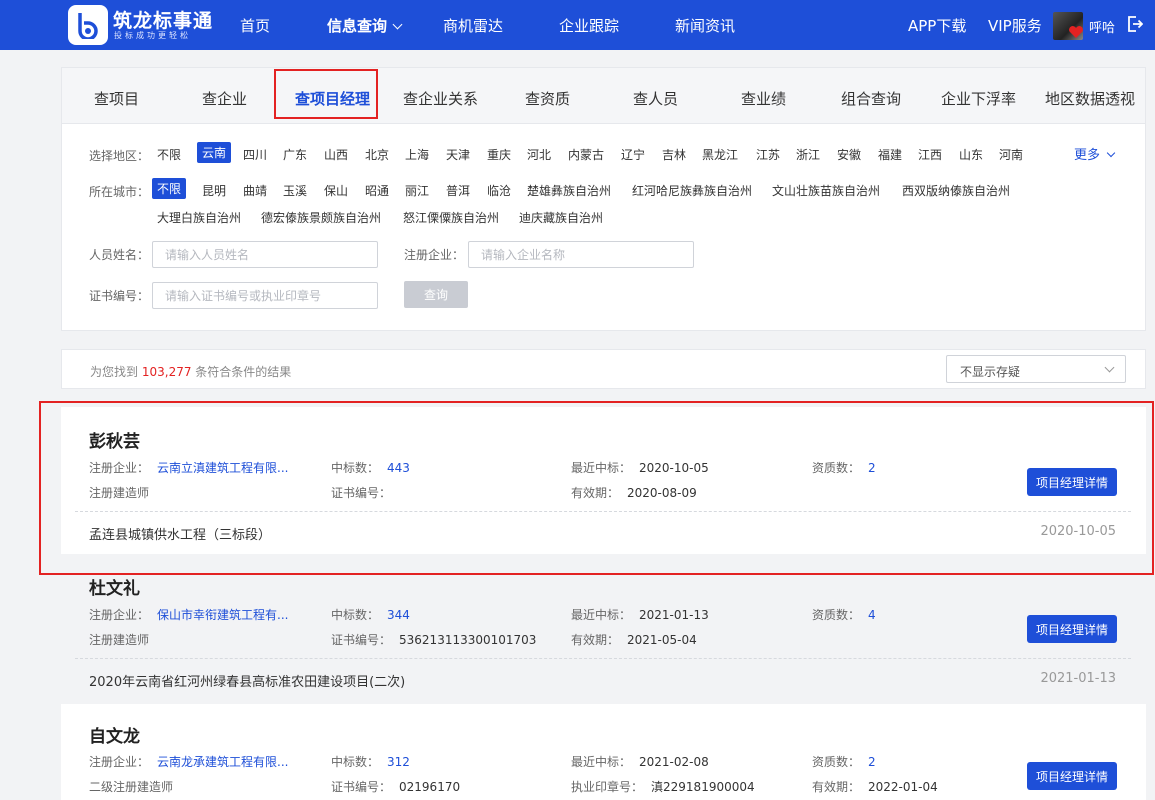 This screenshot has width=1155, height=800. What do you see at coordinates (163, 21) in the screenshot?
I see `logo-title: 筑龙标事通` at bounding box center [163, 21].